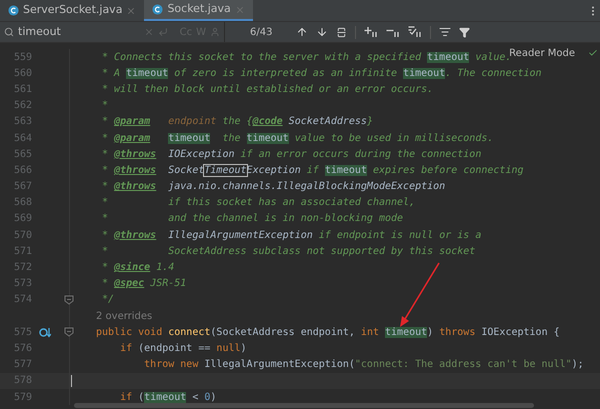  What do you see at coordinates (22, 171) in the screenshot?
I see `line-number: 566` at bounding box center [22, 171].